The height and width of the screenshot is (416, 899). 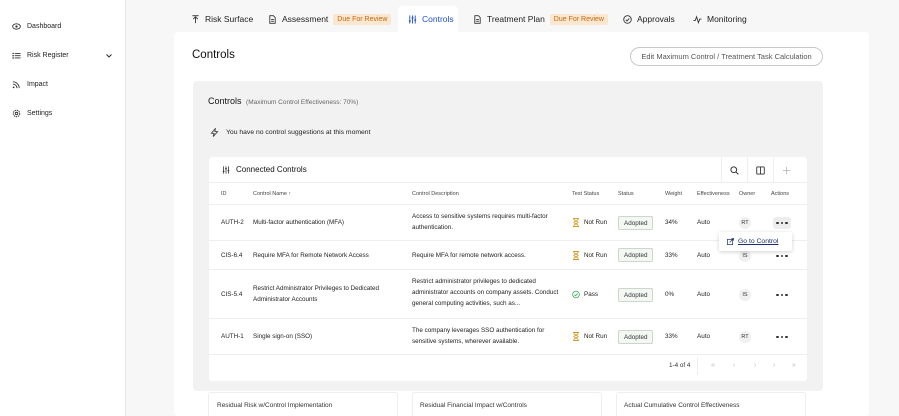 I want to click on residual-risk-title: Residual Risk w/Control Implementation, so click(x=275, y=405).